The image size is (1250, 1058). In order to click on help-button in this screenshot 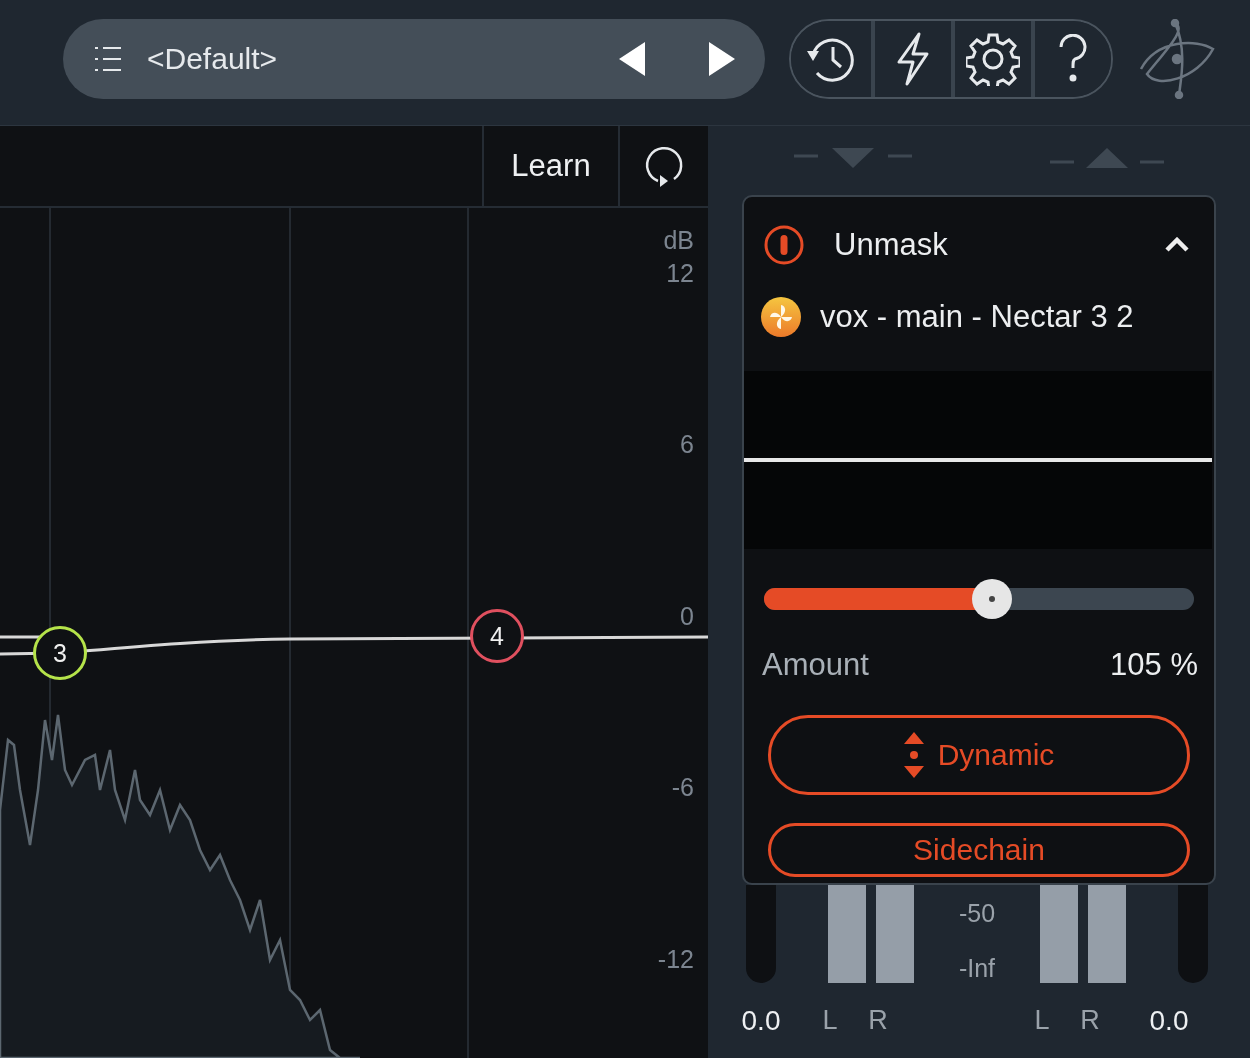, I will do `click(1071, 58)`.